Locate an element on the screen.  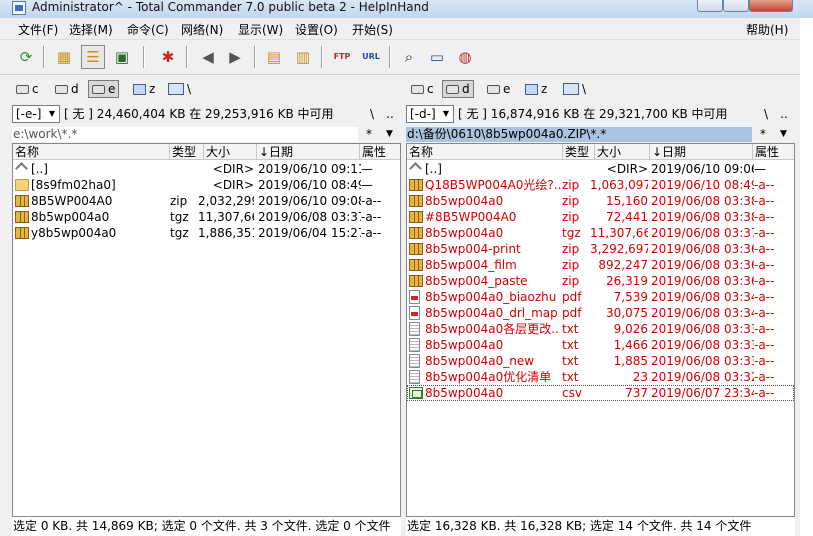
file-row: 8b5wp004a0优化清单 txt 23 2019/06/08 03:32 -a-- is located at coordinates (600, 377).